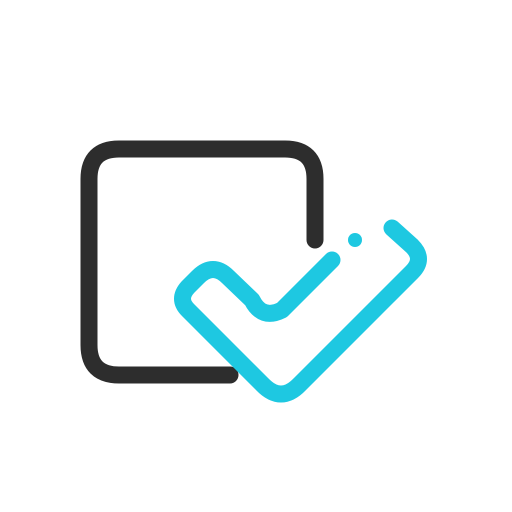  I want to click on checkmark-dot, so click(355, 240).